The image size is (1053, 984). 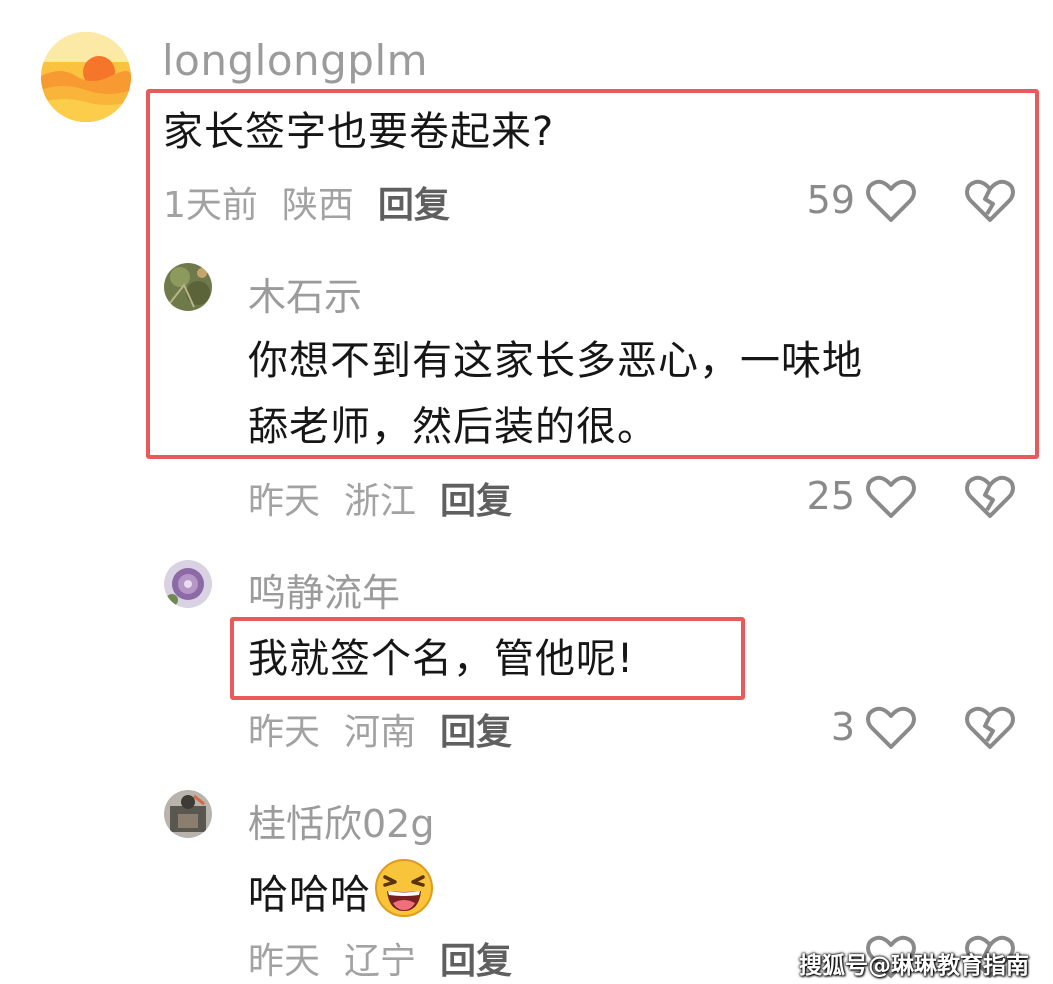 What do you see at coordinates (830, 496) in the screenshot?
I see `like-count-reply-1: 25` at bounding box center [830, 496].